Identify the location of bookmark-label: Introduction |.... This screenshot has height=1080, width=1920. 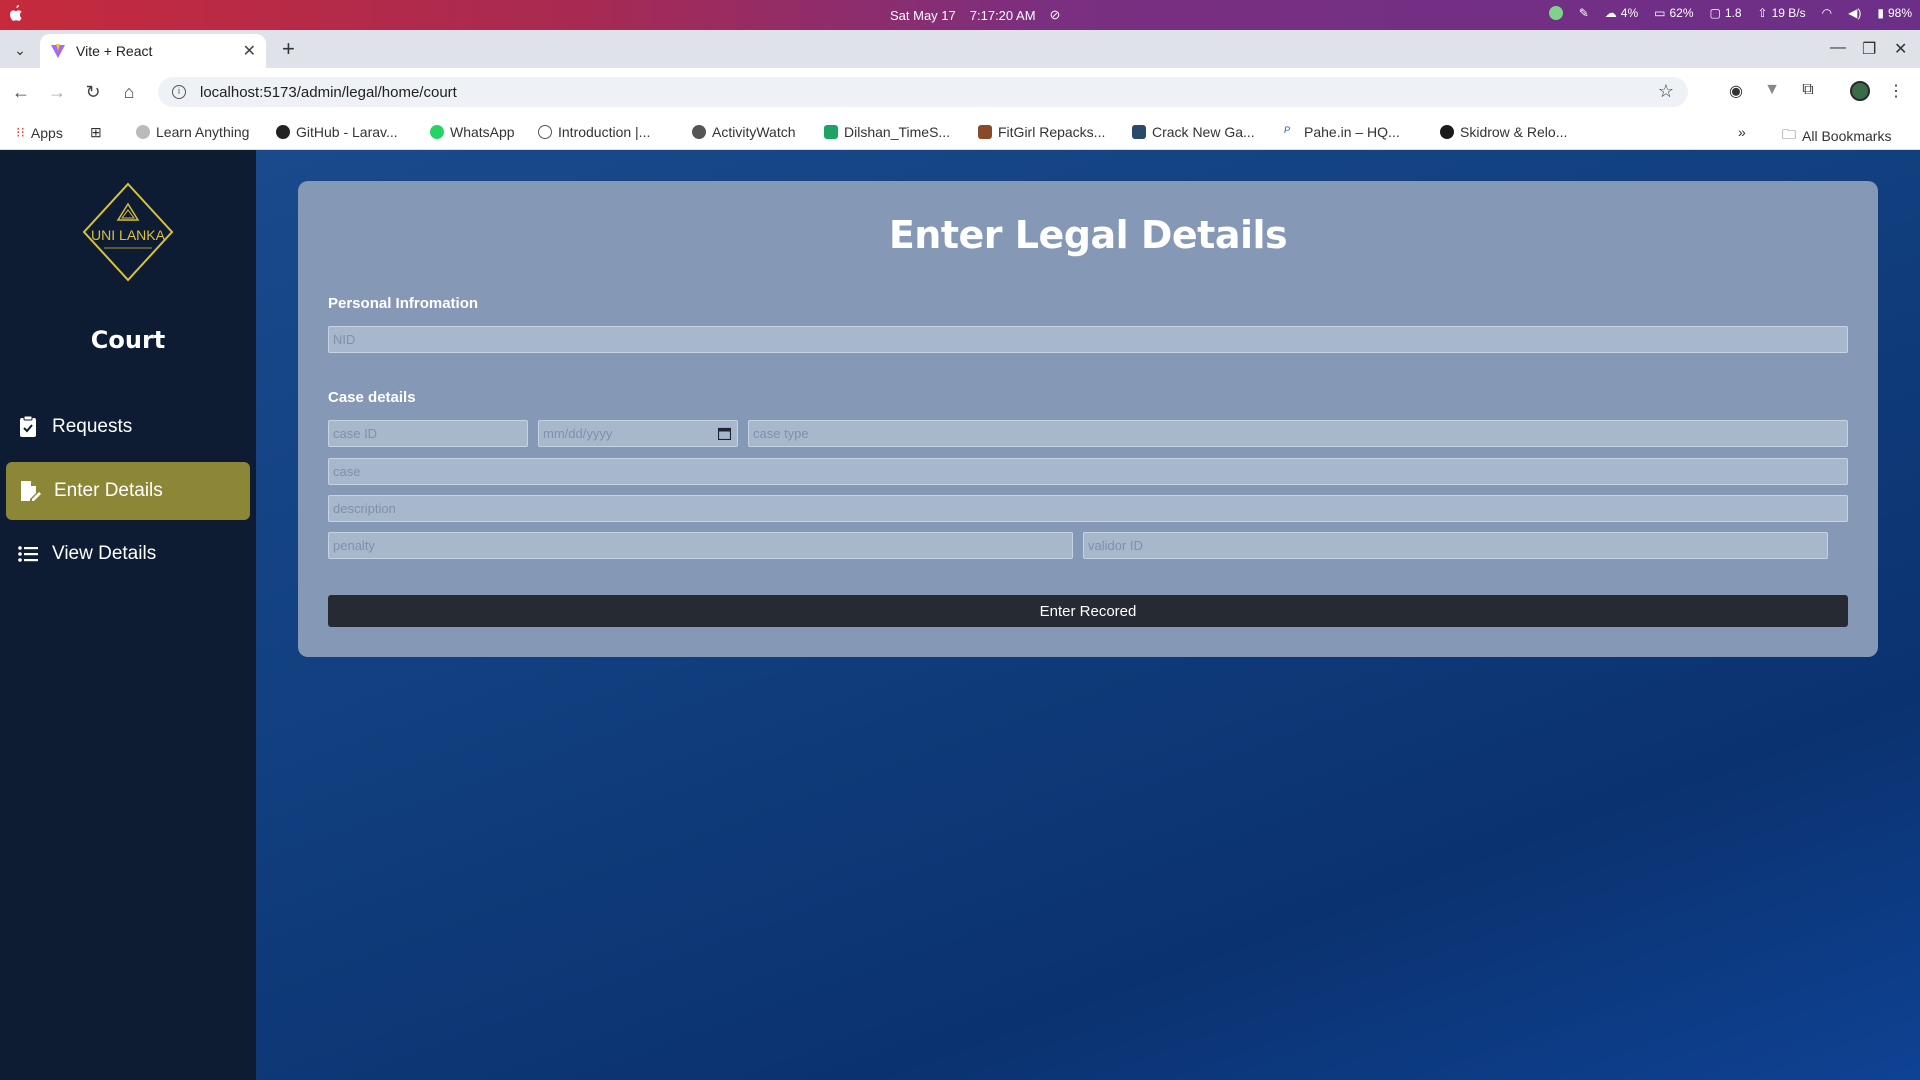
(604, 132).